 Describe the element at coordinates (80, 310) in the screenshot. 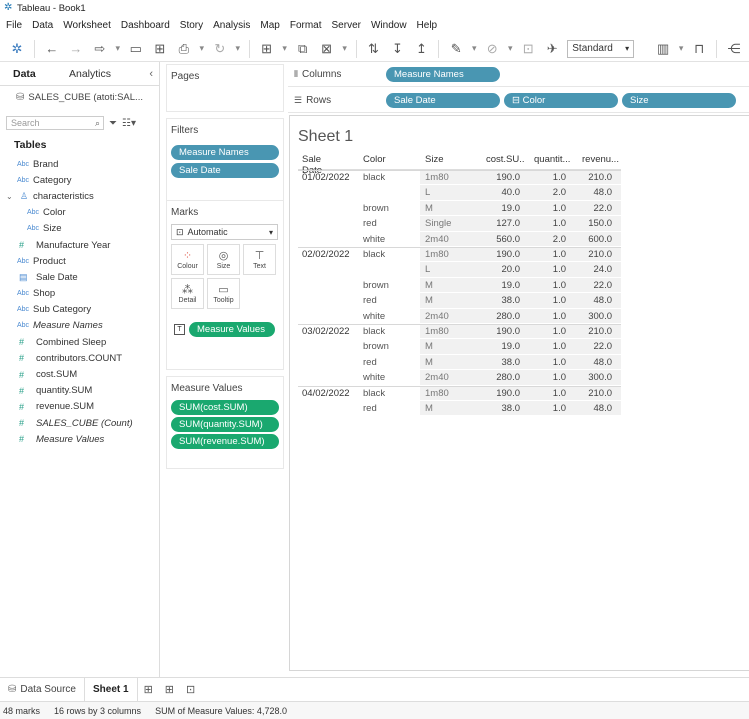

I see `field-item: Abc Sub Category` at that location.